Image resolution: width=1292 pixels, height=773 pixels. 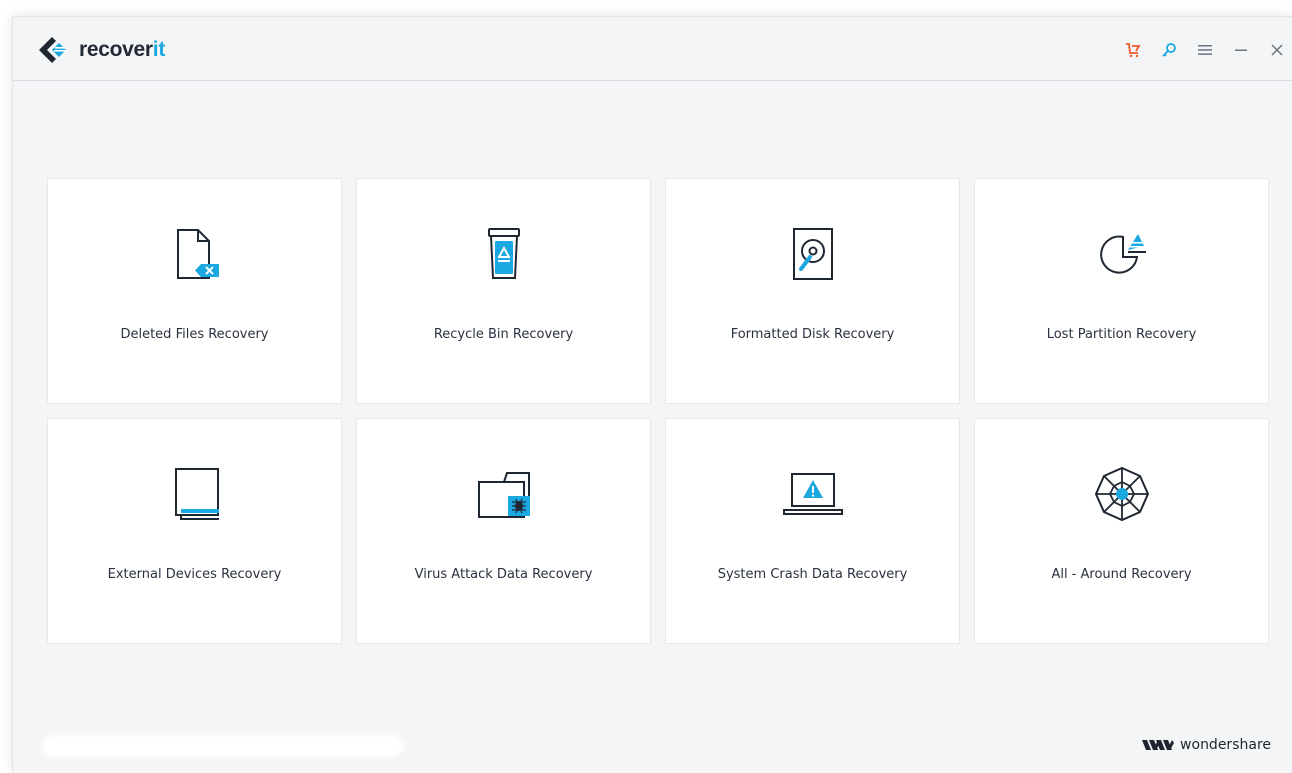 What do you see at coordinates (195, 254) in the screenshot?
I see `deleted-file-icon` at bounding box center [195, 254].